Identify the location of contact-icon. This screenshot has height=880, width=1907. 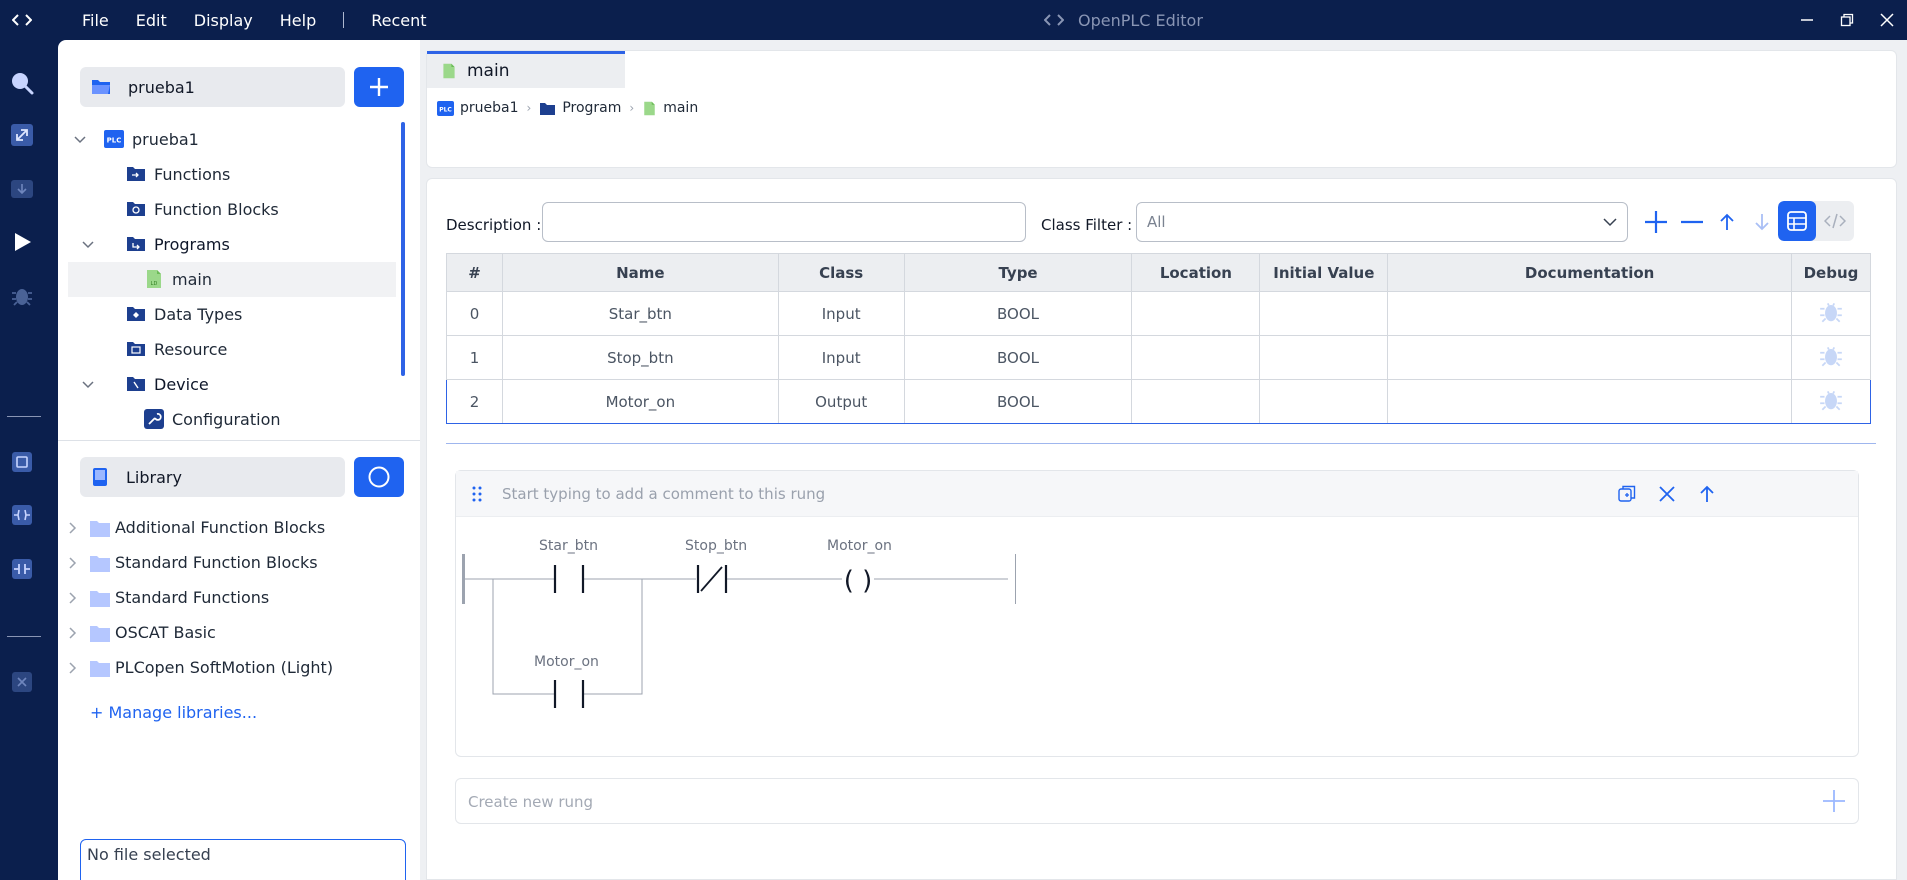
(22, 515).